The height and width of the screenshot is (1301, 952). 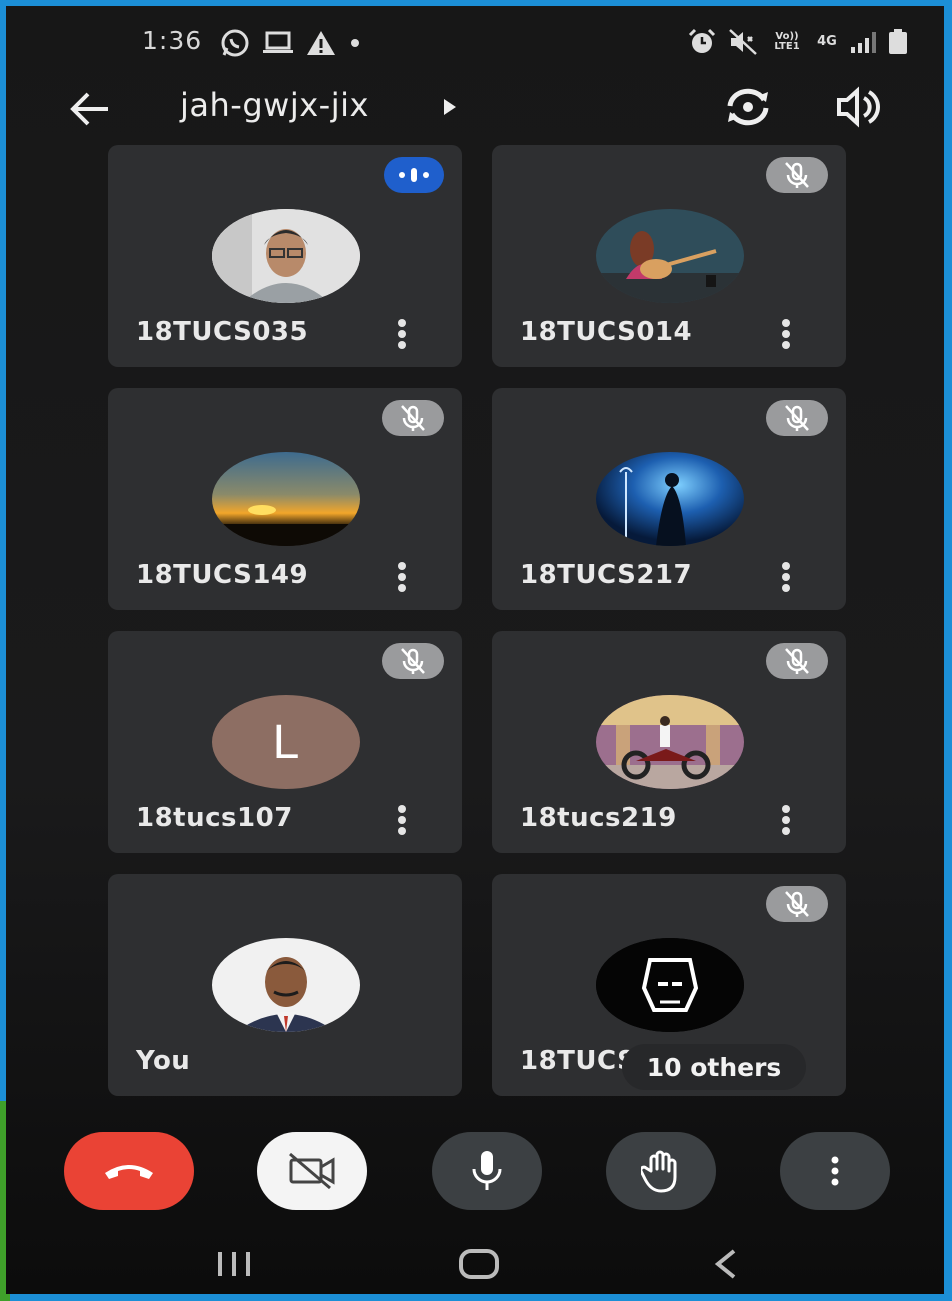 I want to click on recent-apps-icon, so click(x=234, y=1264).